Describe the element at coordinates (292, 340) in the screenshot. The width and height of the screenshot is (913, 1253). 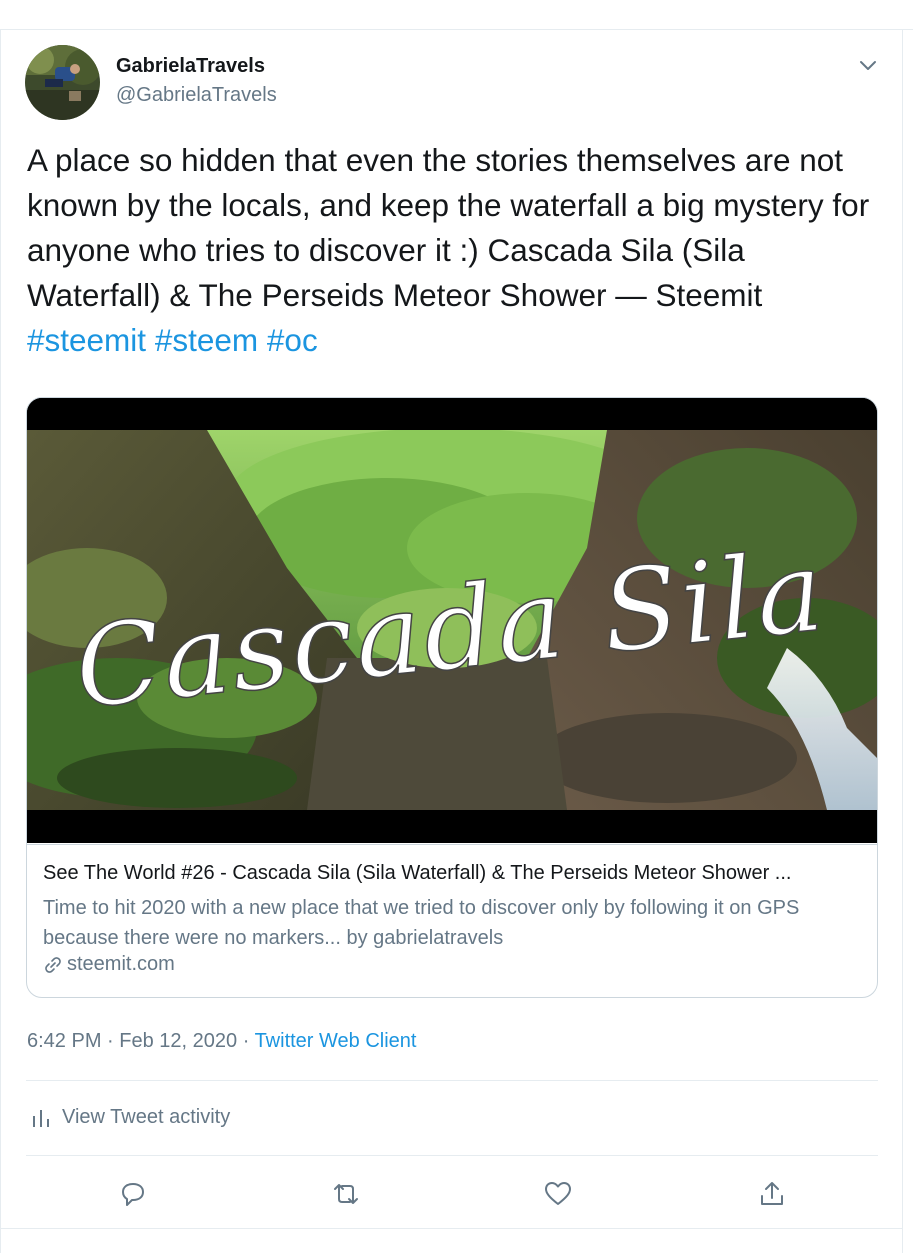
I see `hashtag-oc: #oc` at that location.